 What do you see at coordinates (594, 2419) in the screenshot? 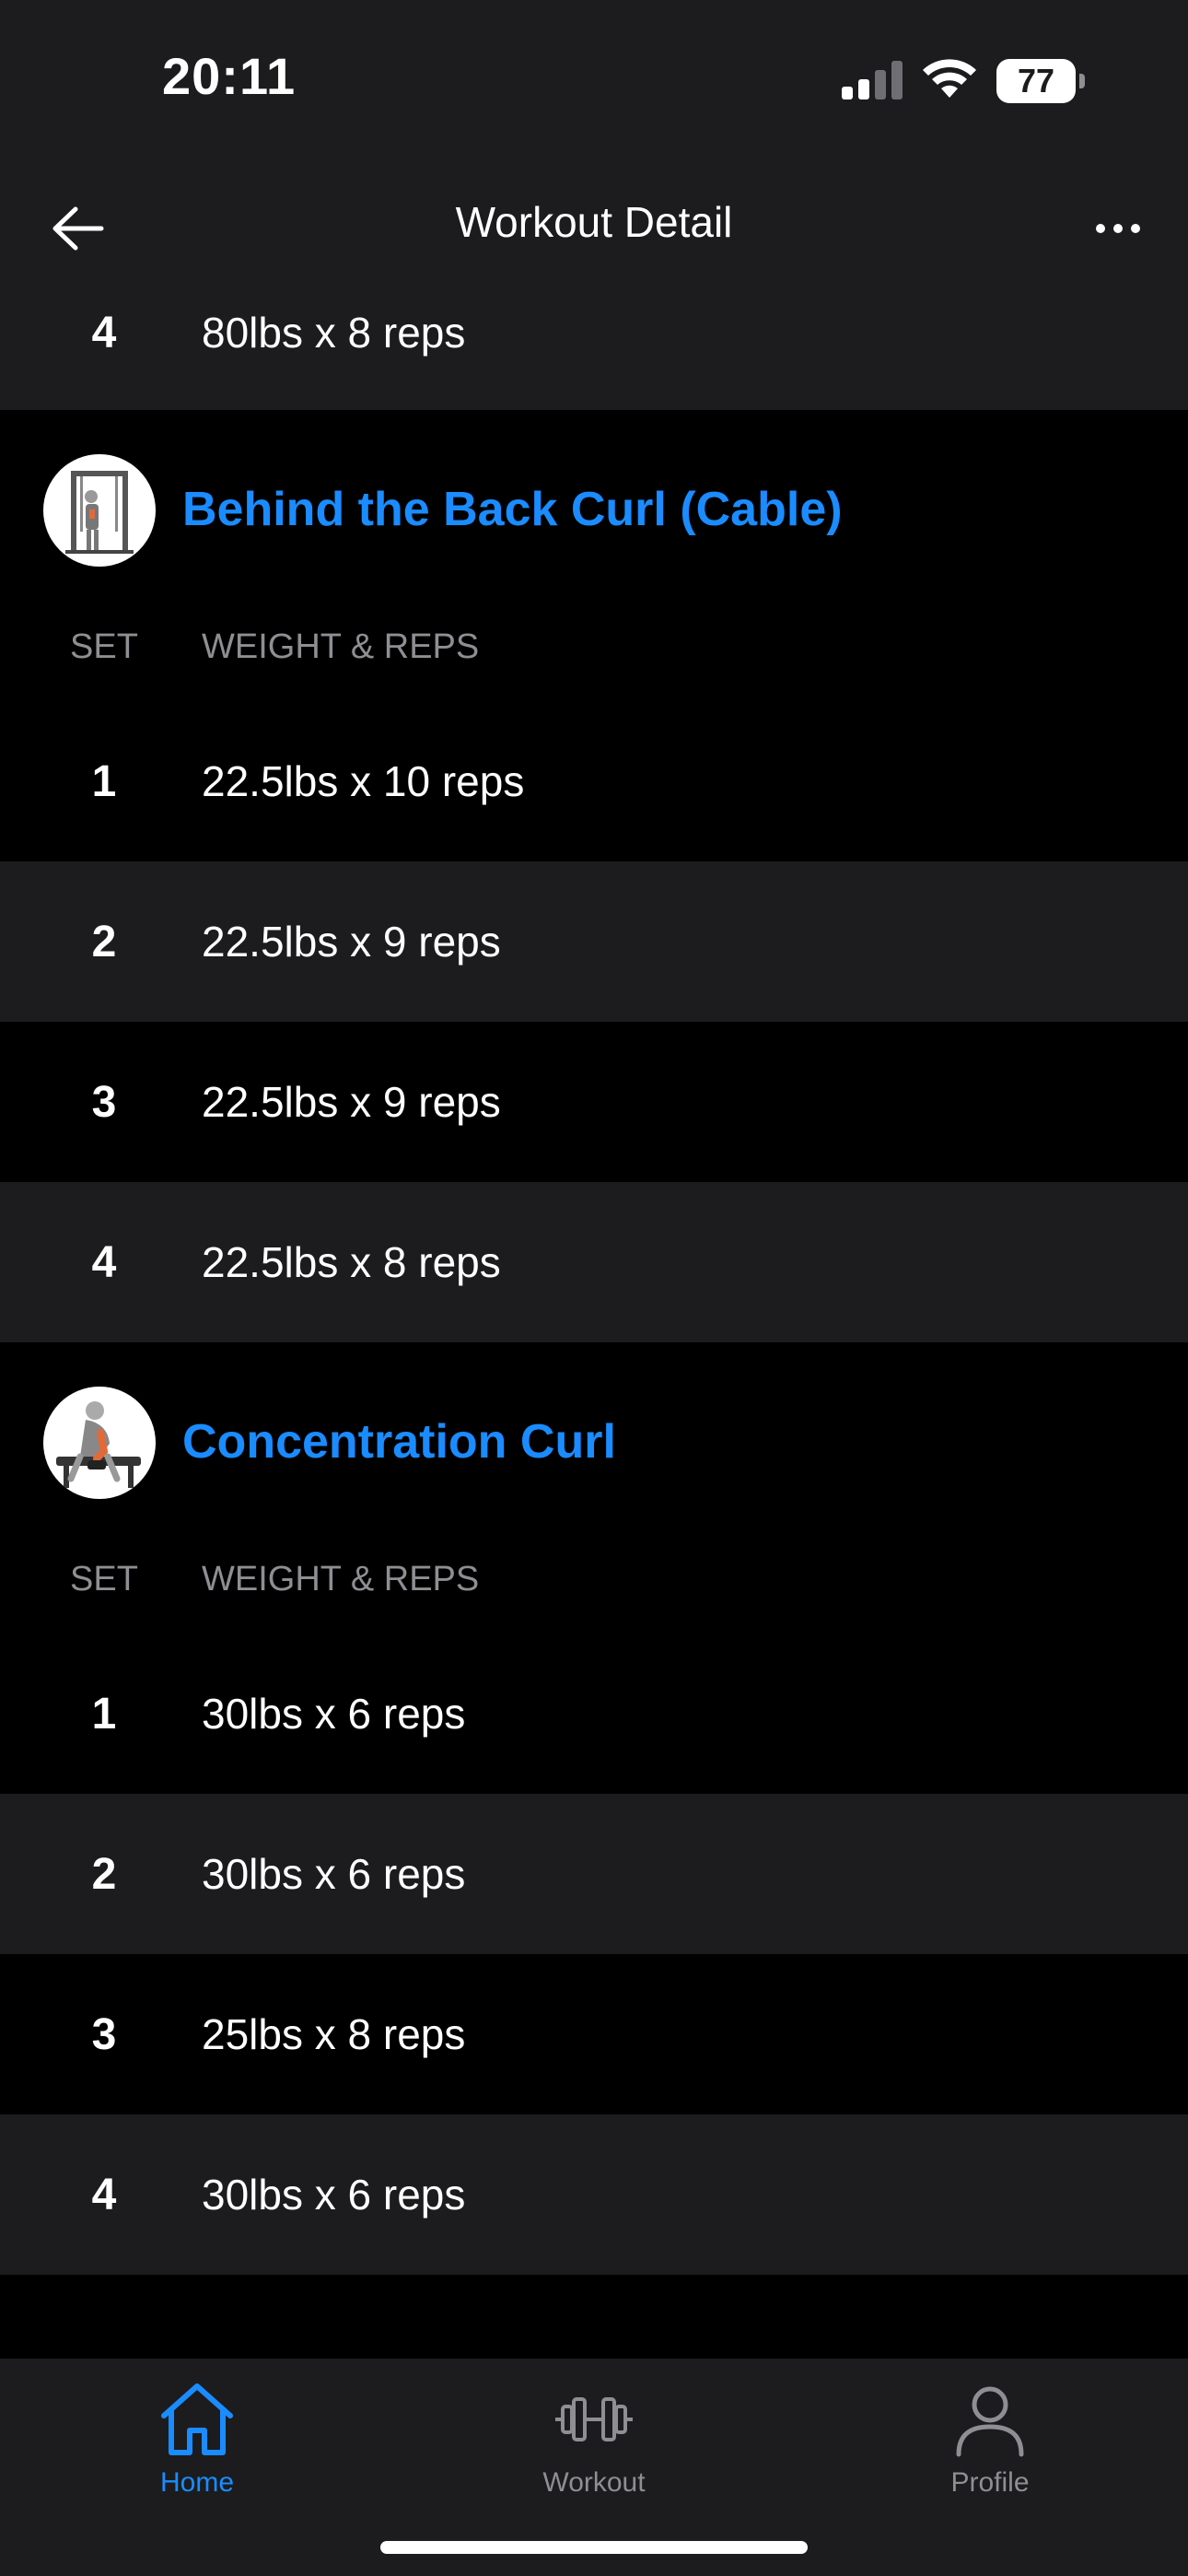
I see `dumbbell-icon` at bounding box center [594, 2419].